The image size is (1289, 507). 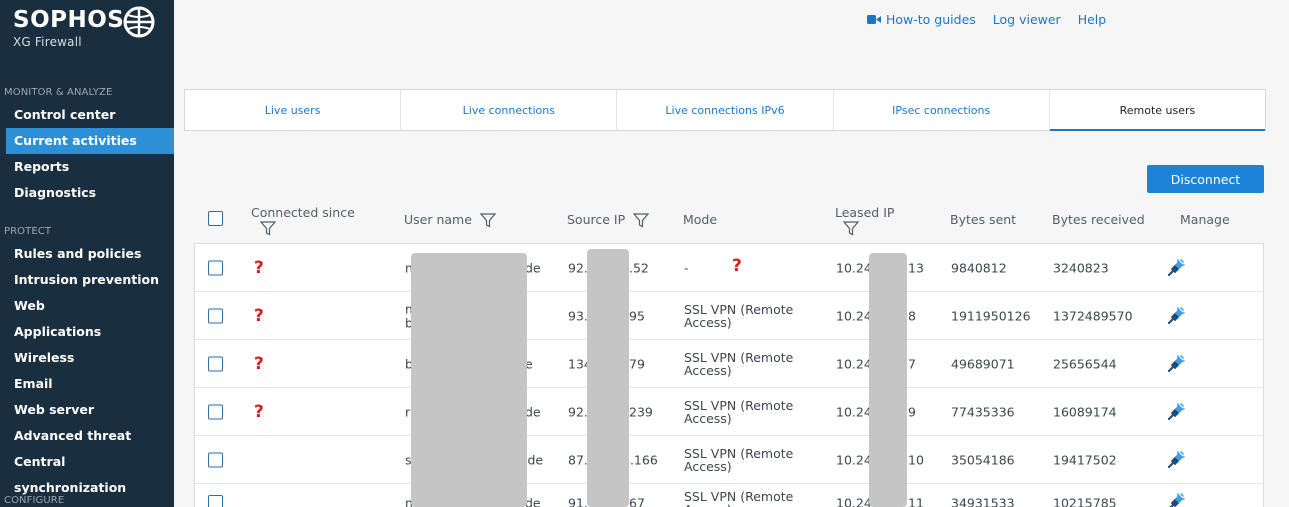 I want to click on tab-live-users: Live users, so click(x=293, y=110).